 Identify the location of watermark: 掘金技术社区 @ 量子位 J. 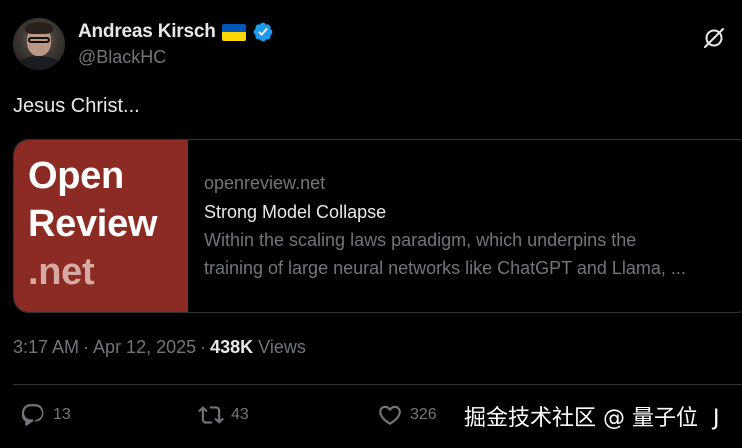
(592, 416).